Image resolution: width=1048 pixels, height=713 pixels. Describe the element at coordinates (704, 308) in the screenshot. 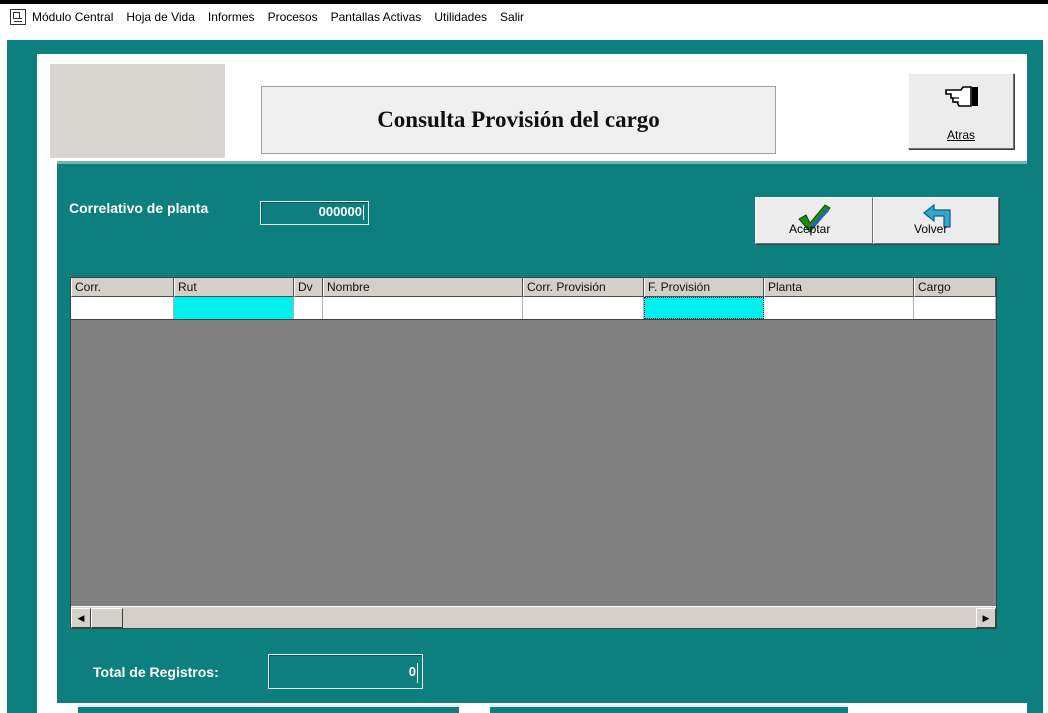

I see `cell-f-provision` at that location.